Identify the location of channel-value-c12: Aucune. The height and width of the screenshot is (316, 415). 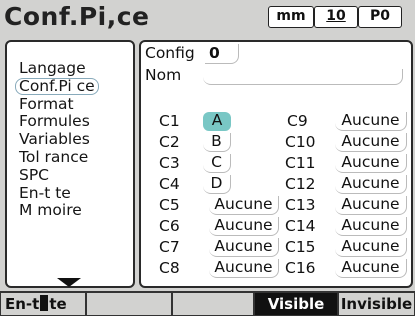
(371, 184).